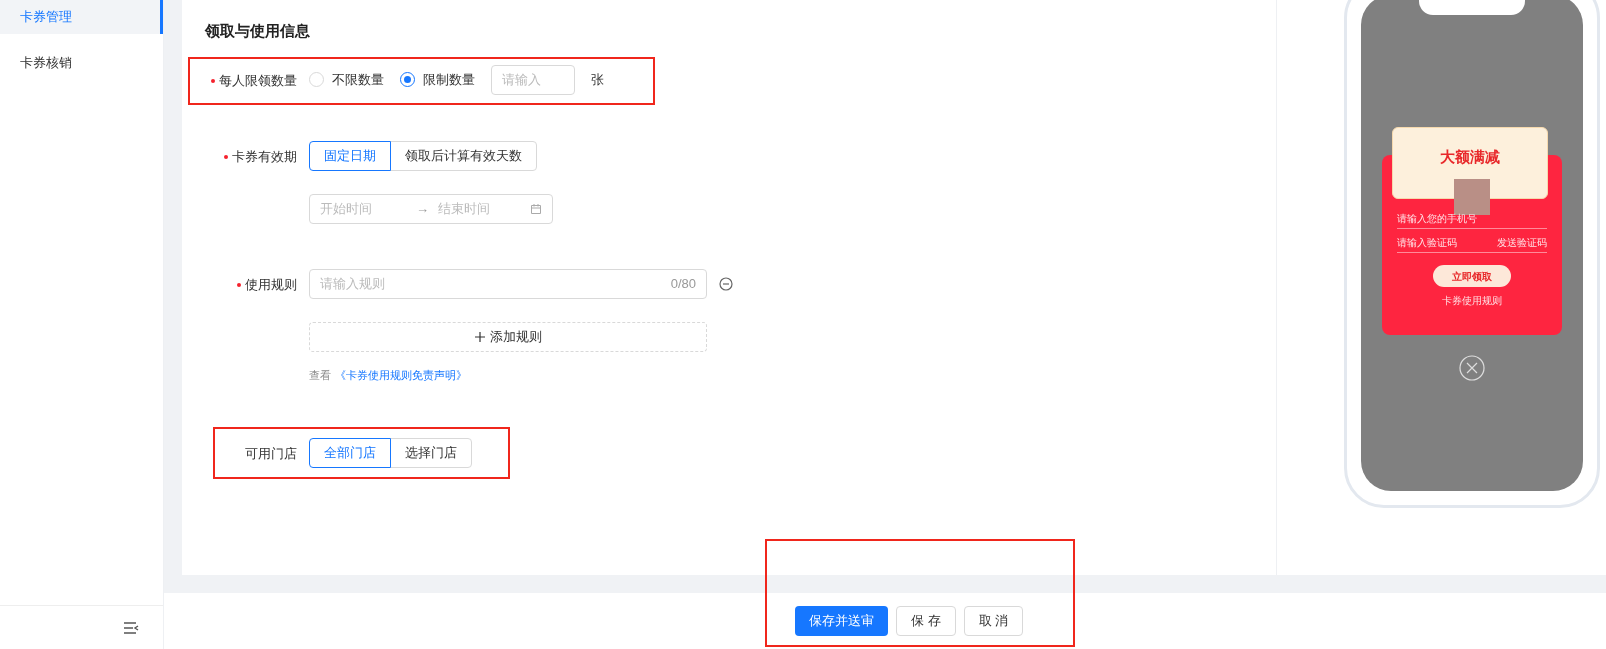 The width and height of the screenshot is (1606, 649). Describe the element at coordinates (533, 79) in the screenshot. I see `number-input-field: 请输入` at that location.